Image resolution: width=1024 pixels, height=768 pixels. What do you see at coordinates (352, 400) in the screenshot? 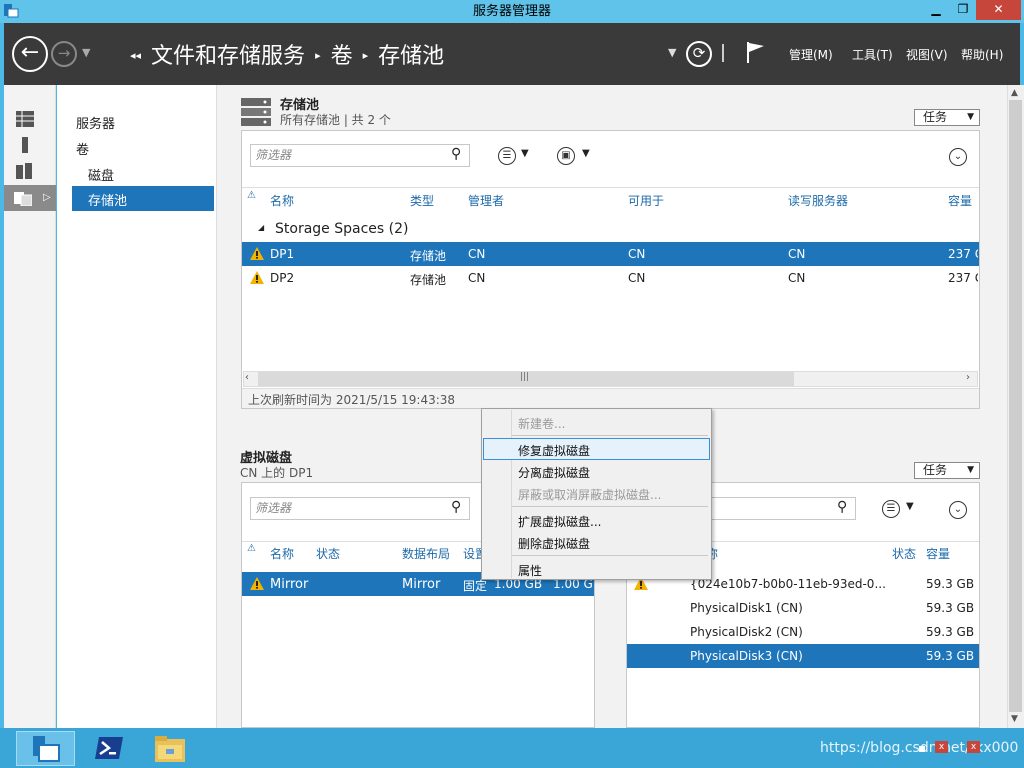
I see `last-refresh-text: 上次刷新时间为 2021/5/15 19:43:38` at bounding box center [352, 400].